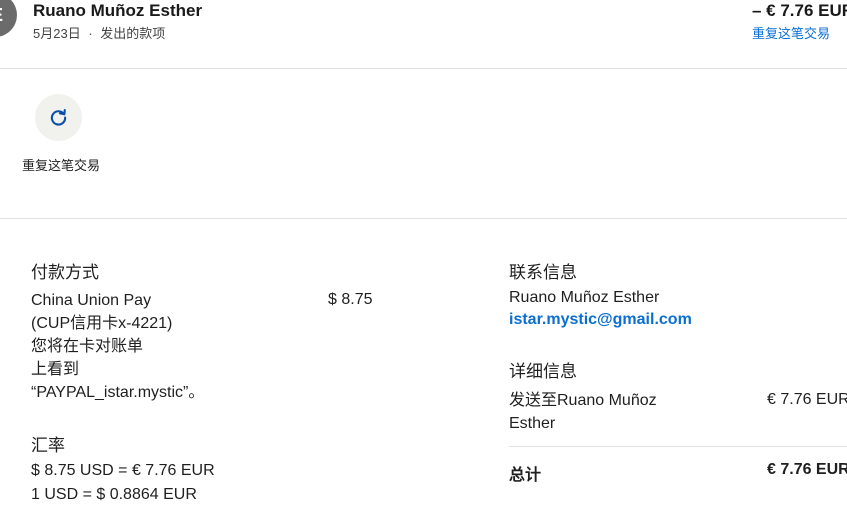  I want to click on payment-method-line: 您将在卡对账单, so click(87, 346).